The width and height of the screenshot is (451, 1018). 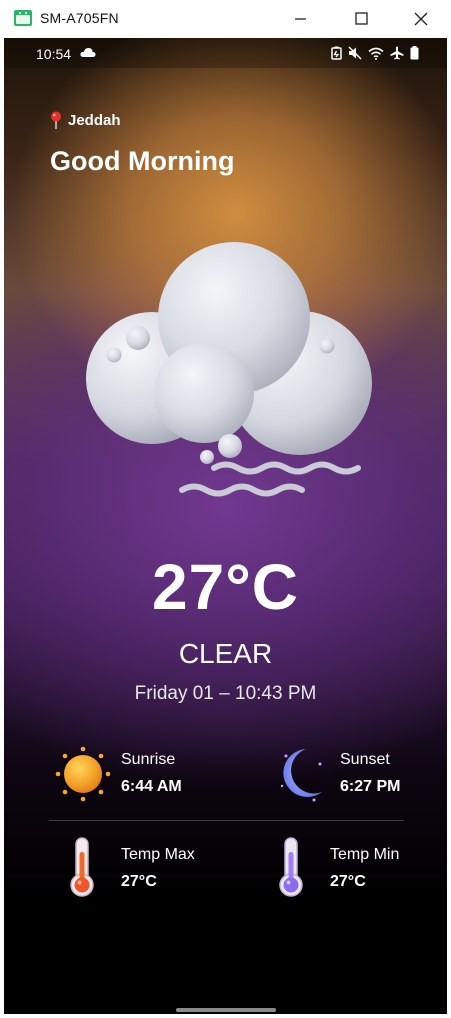 What do you see at coordinates (148, 759) in the screenshot?
I see `sunrise-label: Sunrise` at bounding box center [148, 759].